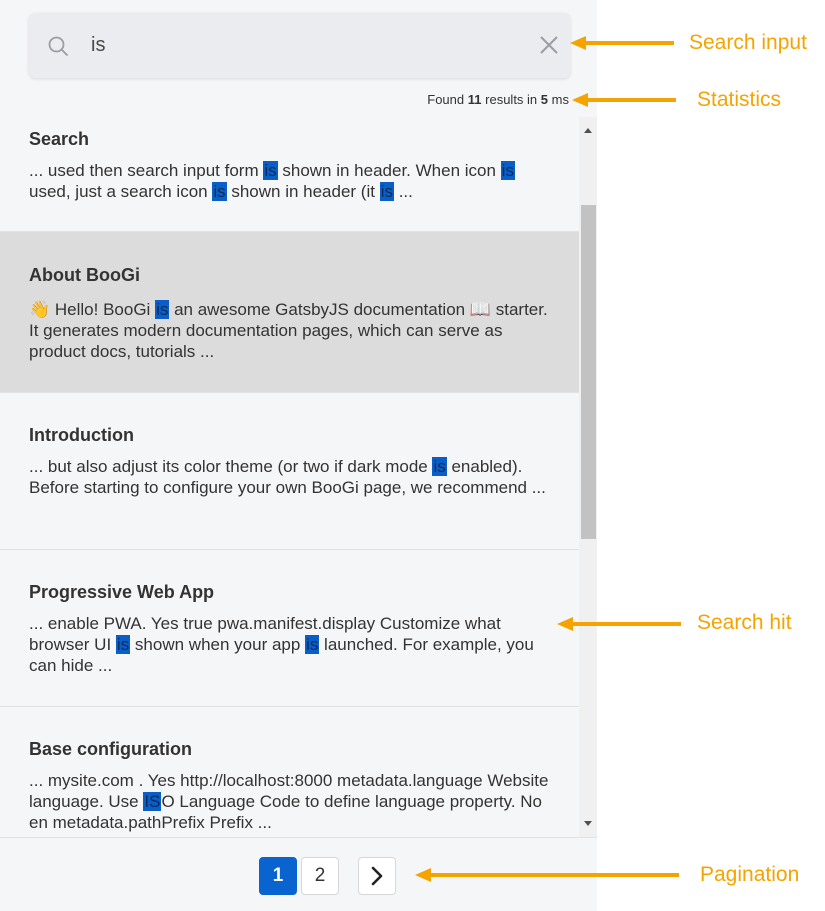 The image size is (825, 911). What do you see at coordinates (59, 139) in the screenshot?
I see `hit-title: Search` at bounding box center [59, 139].